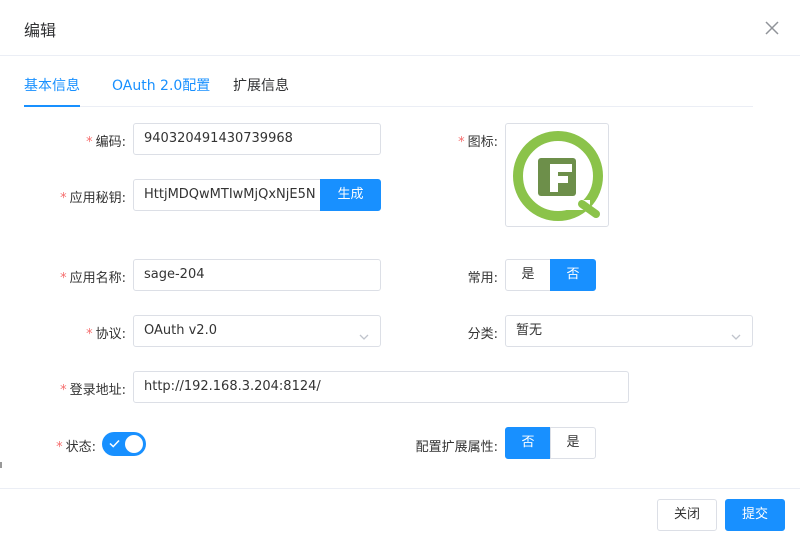  Describe the element at coordinates (478, 142) in the screenshot. I see `icon-label: * 图标:` at that location.